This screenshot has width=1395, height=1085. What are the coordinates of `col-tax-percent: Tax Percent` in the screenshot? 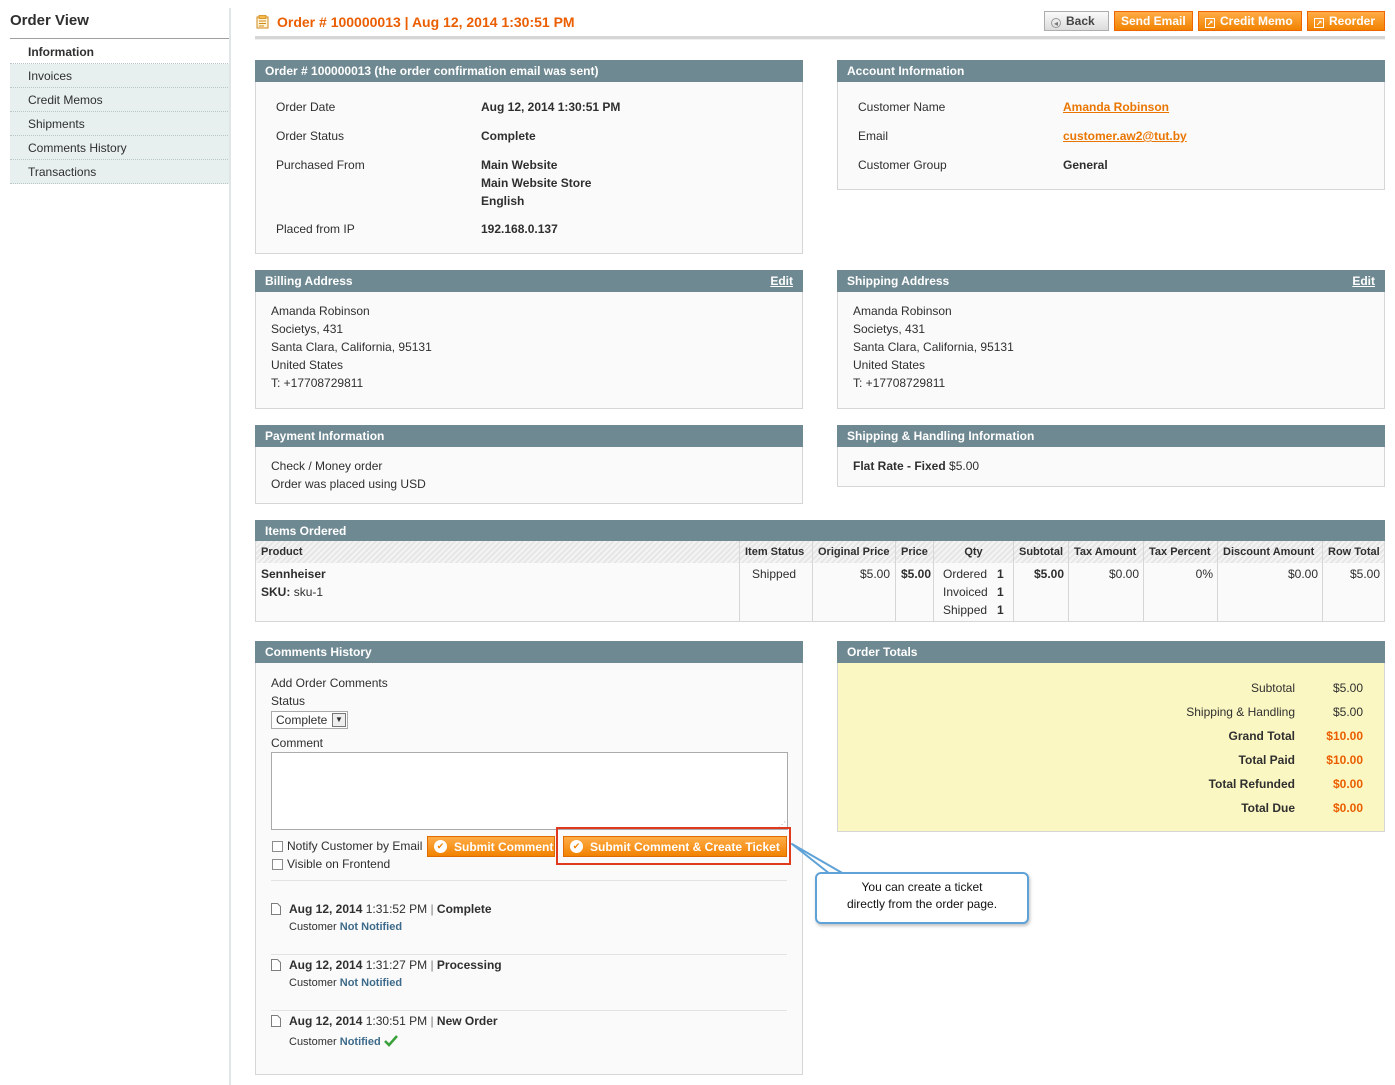 It's located at (1181, 552).